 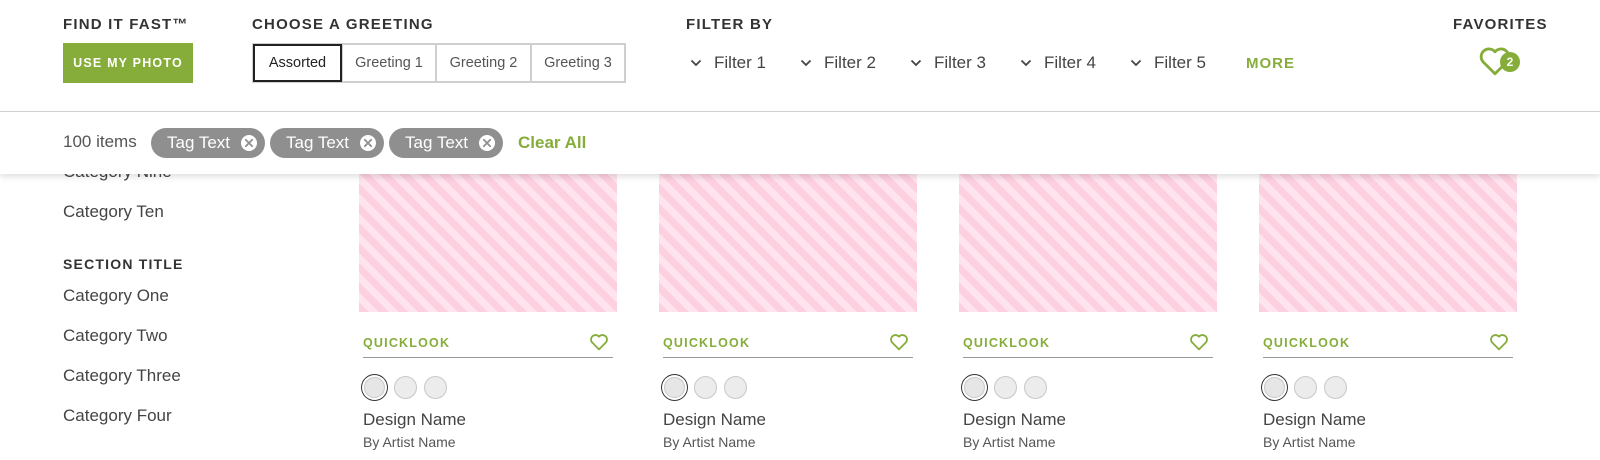 What do you see at coordinates (1270, 63) in the screenshot?
I see `more-filters-link: MORE` at bounding box center [1270, 63].